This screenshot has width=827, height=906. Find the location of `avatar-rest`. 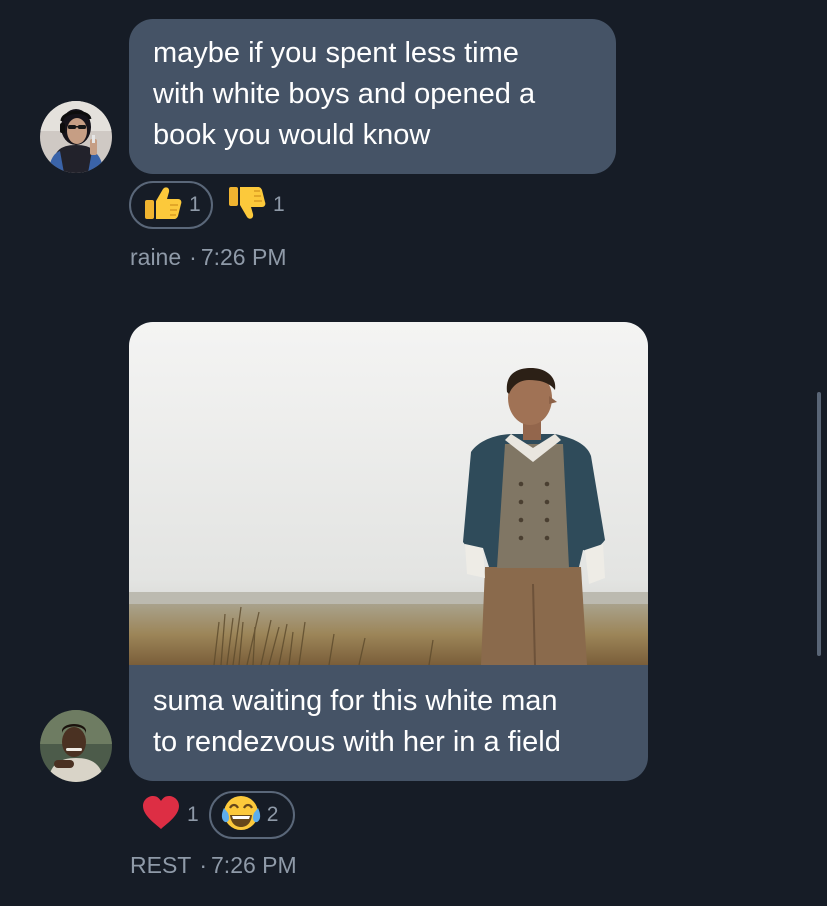

avatar-rest is located at coordinates (76, 746).